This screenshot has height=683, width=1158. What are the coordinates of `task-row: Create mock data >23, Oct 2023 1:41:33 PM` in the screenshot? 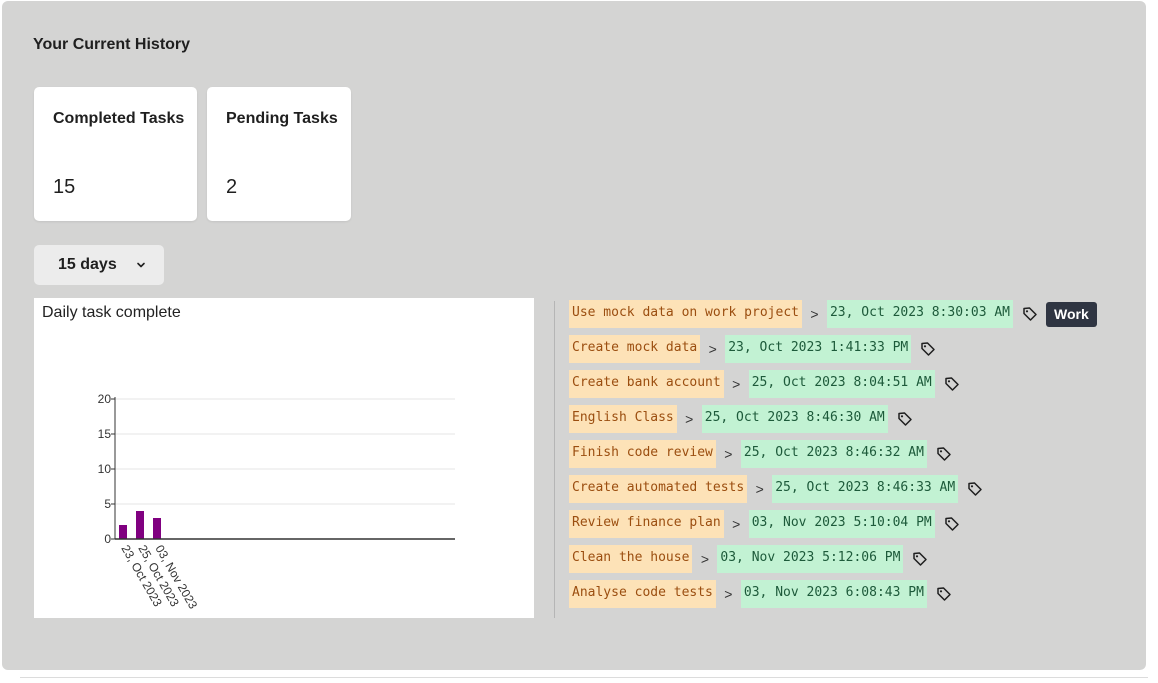 It's located at (752, 349).